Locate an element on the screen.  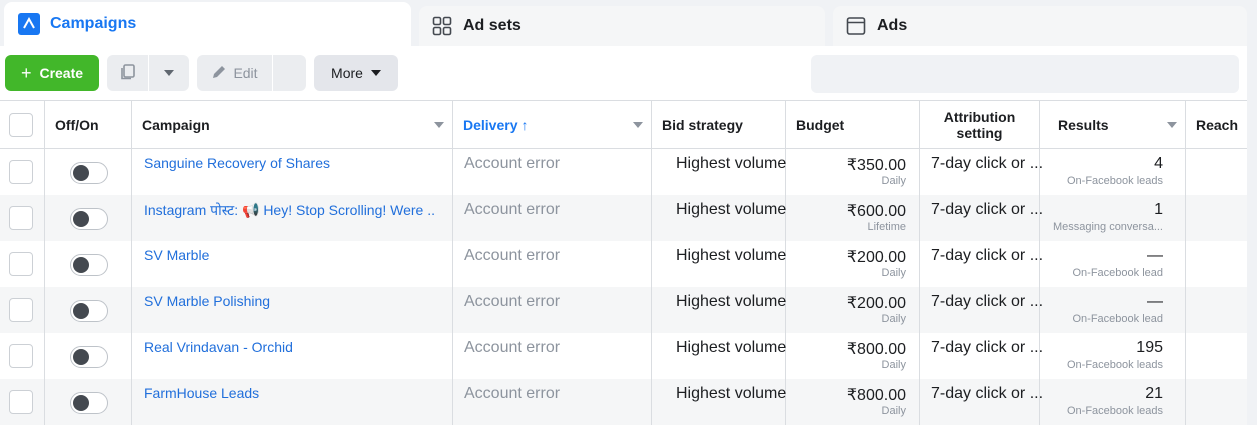
budget-value: ₹600.00 is located at coordinates (876, 211).